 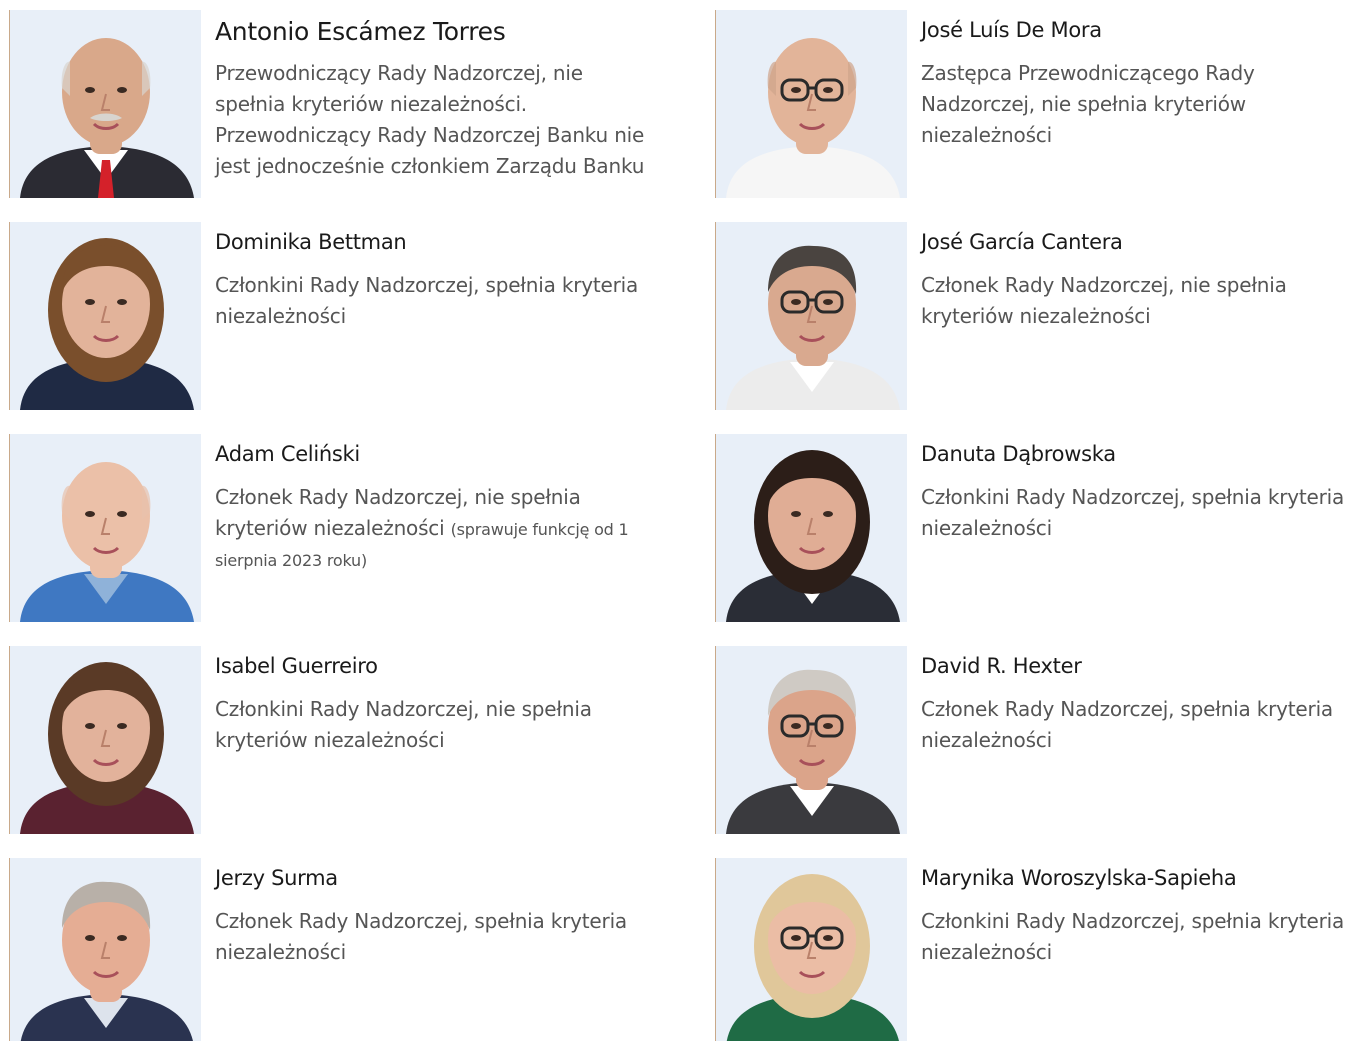 What do you see at coordinates (1018, 454) in the screenshot?
I see `member-name: Danuta Dąbrowska` at bounding box center [1018, 454].